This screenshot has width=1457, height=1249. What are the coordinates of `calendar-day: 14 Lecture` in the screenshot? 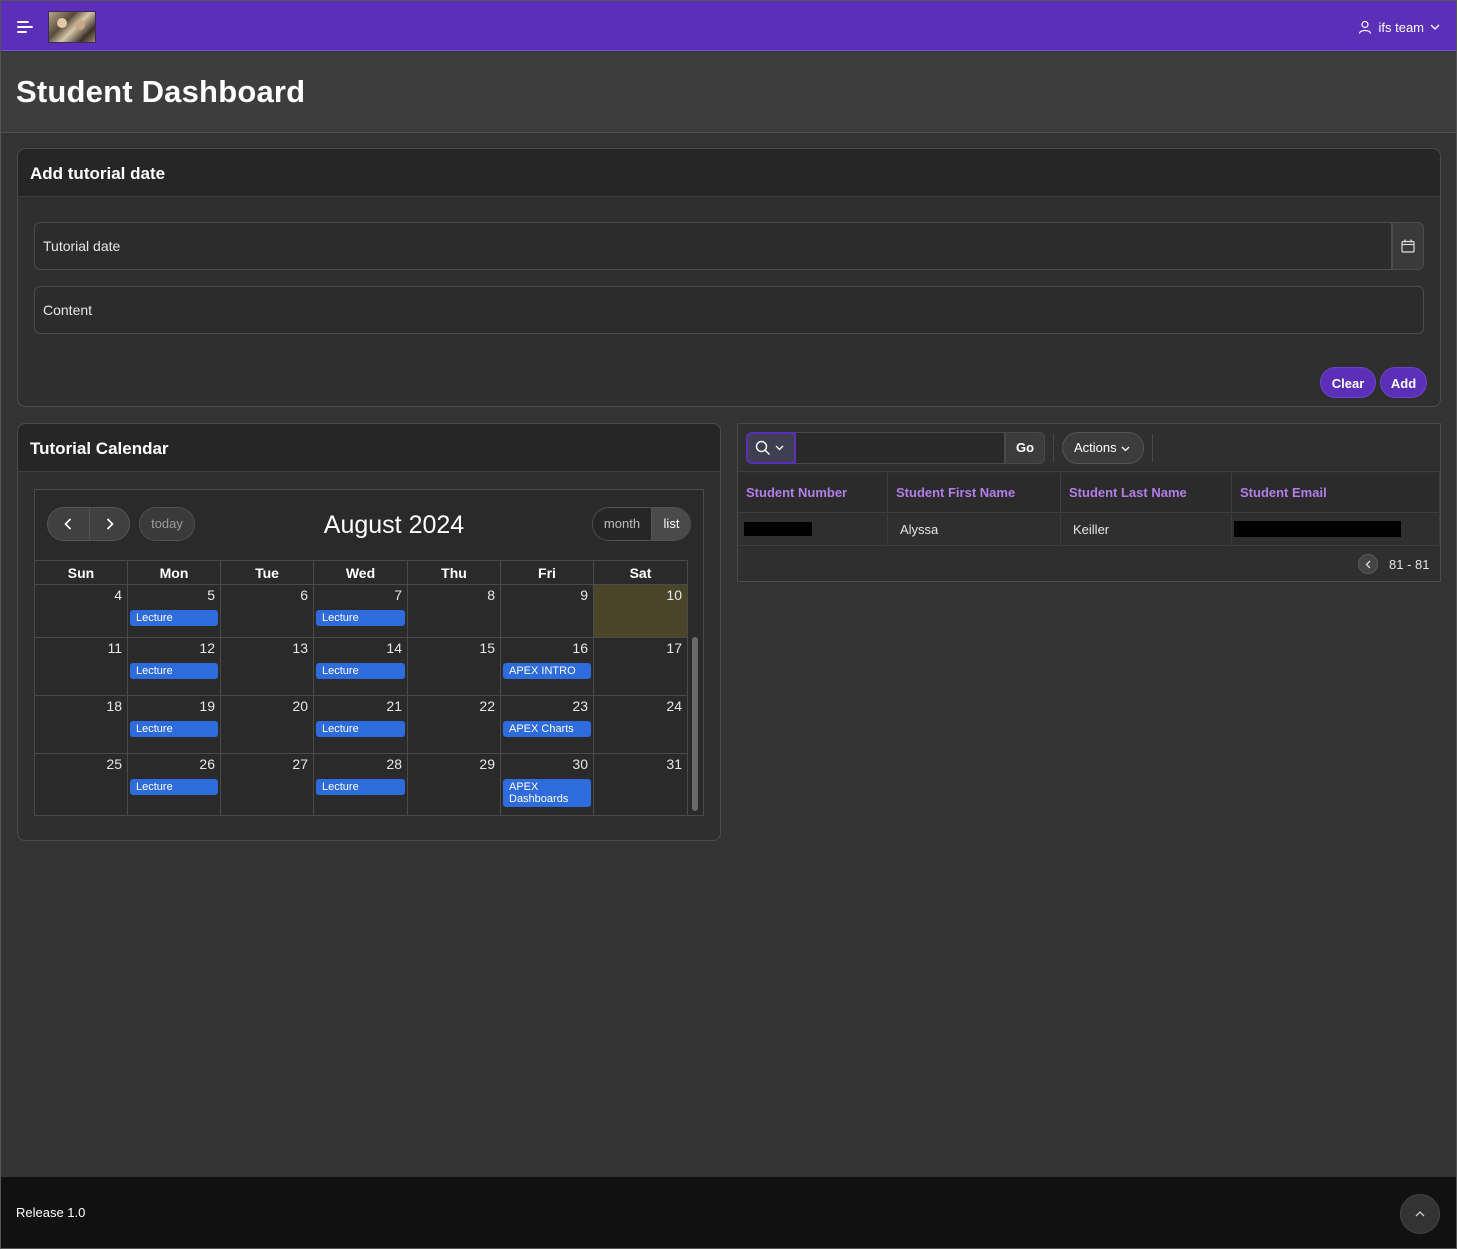 It's located at (361, 666).